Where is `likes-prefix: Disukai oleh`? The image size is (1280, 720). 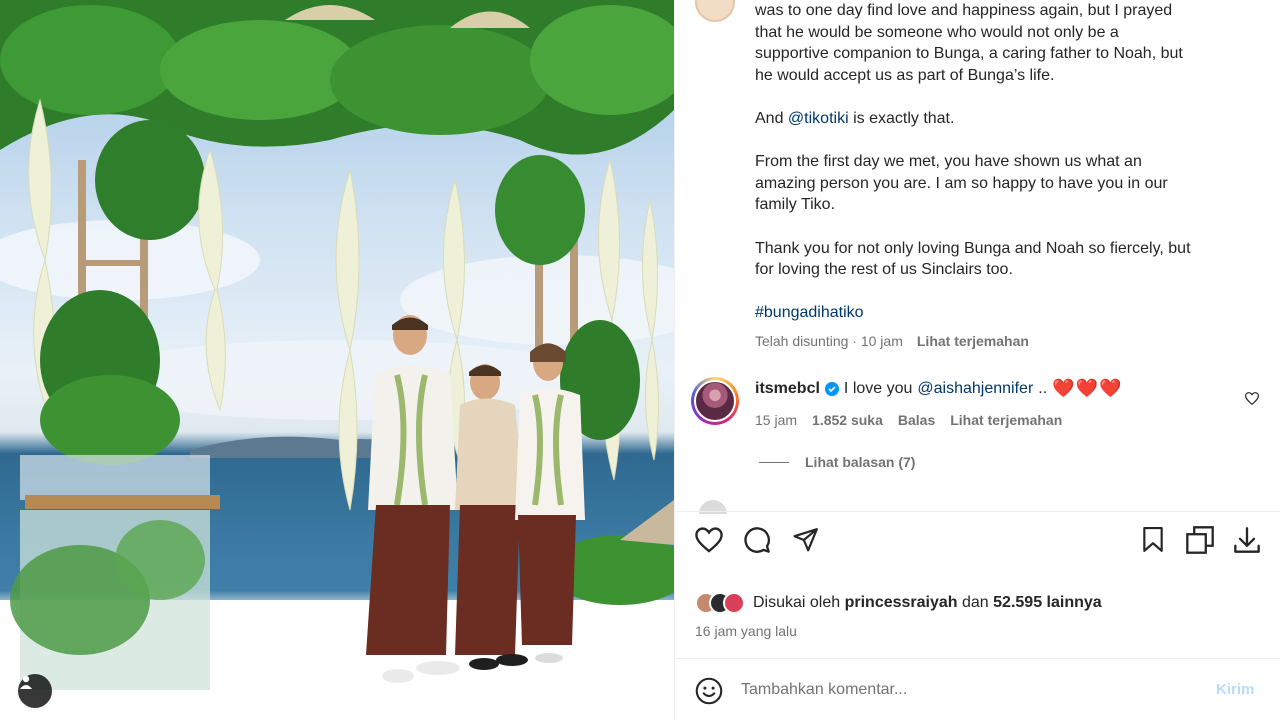
likes-prefix: Disukai oleh is located at coordinates (799, 602).